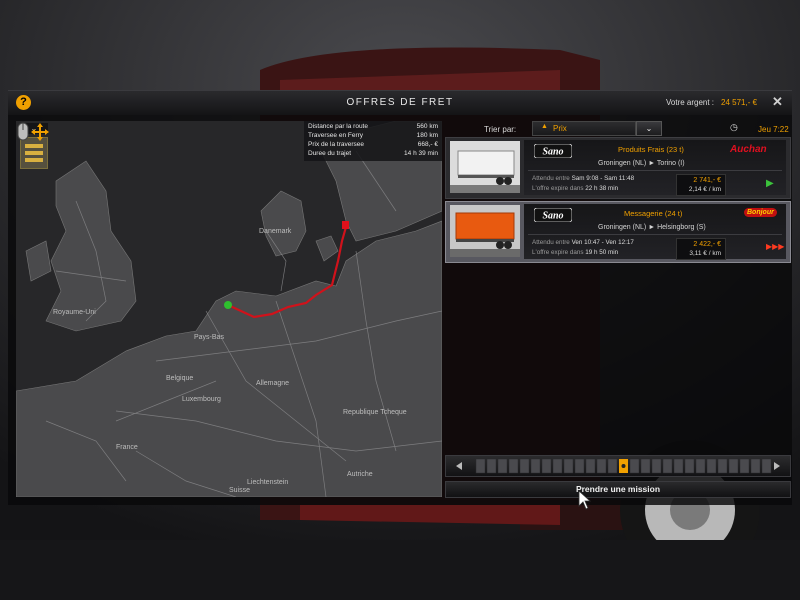 The image size is (800, 600). Describe the element at coordinates (560, 128) in the screenshot. I see `sort-value: Prix` at that location.